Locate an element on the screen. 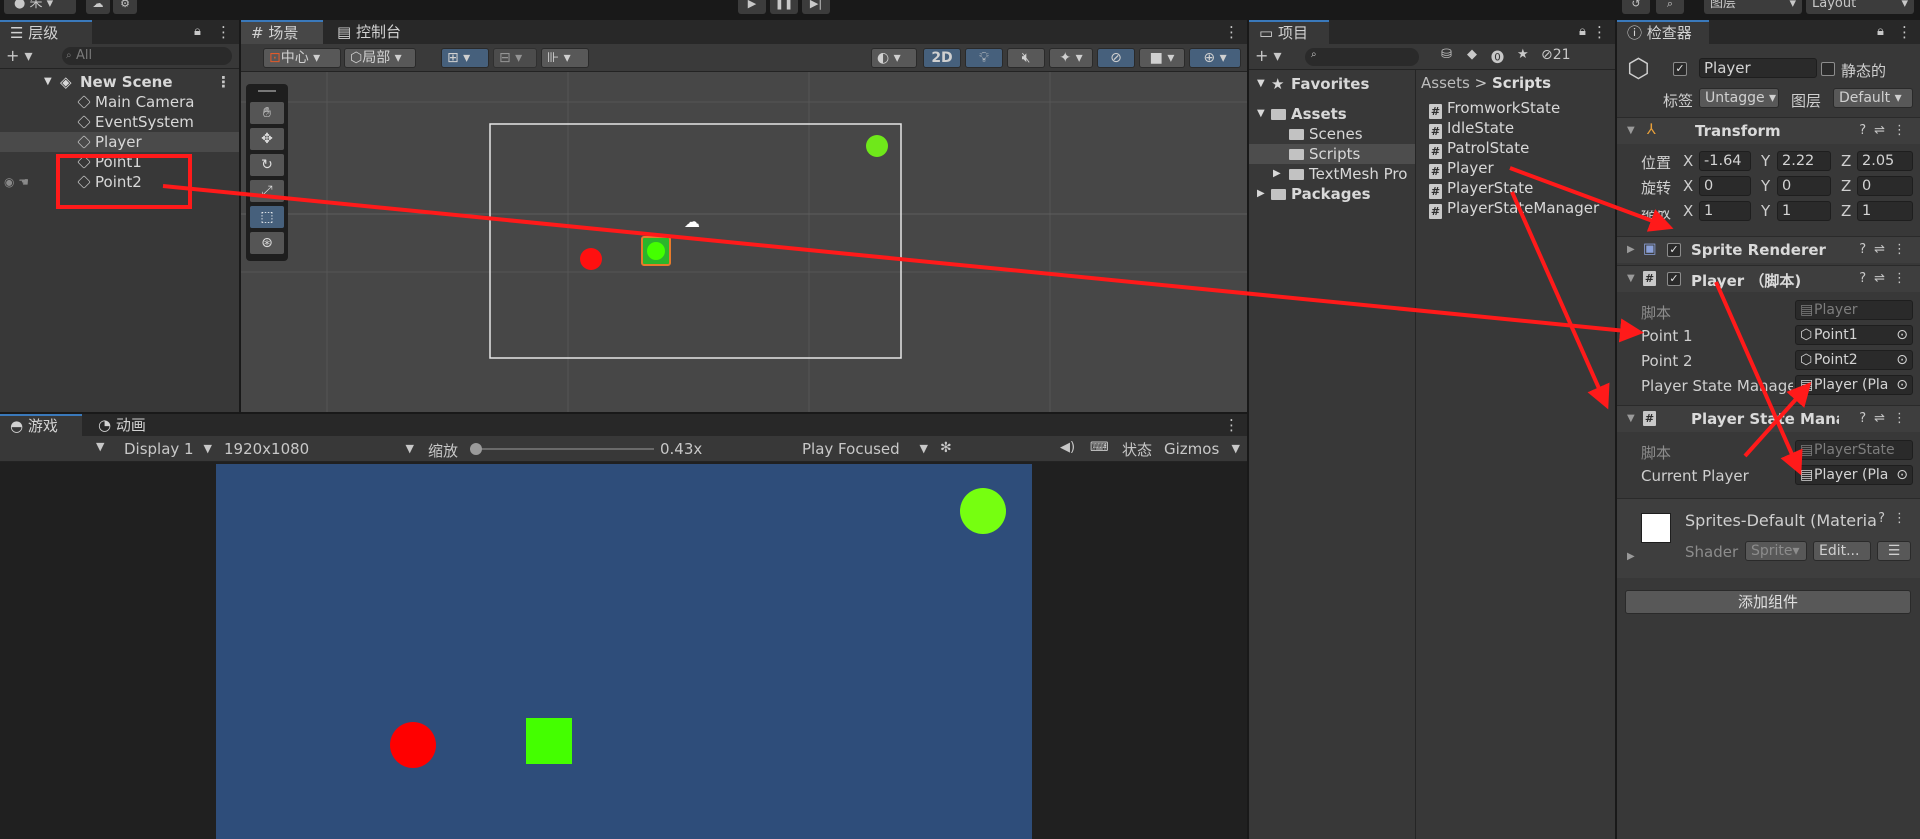  arrow-player-transform is located at coordinates (1591, 199).